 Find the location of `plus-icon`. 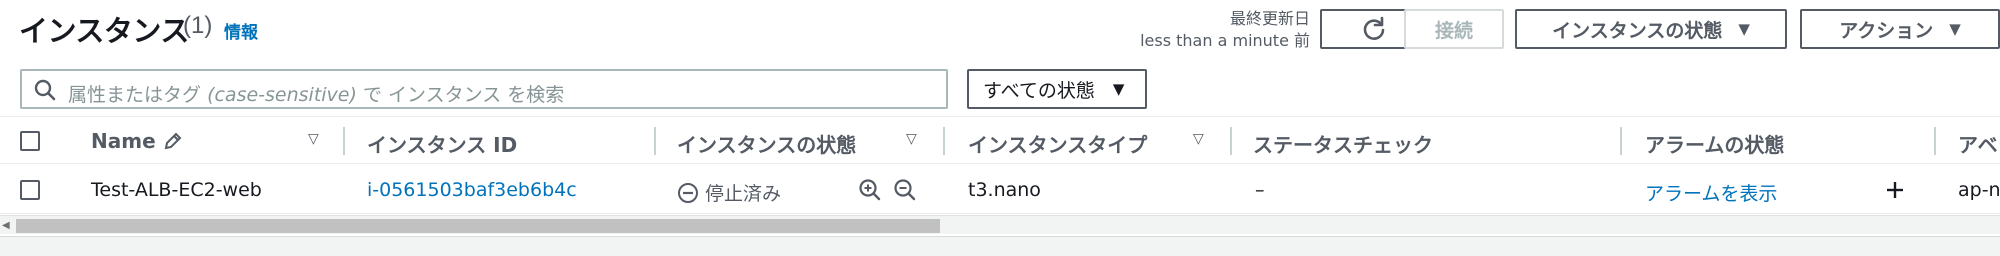

plus-icon is located at coordinates (1895, 190).